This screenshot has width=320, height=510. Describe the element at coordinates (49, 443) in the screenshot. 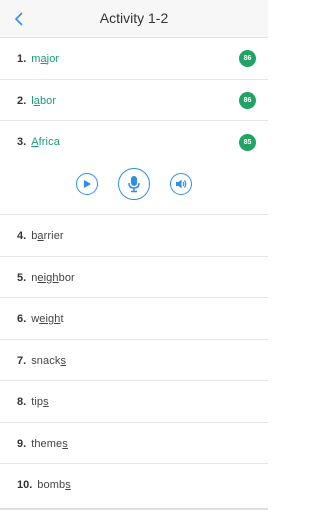

I see `item-word: themes` at that location.